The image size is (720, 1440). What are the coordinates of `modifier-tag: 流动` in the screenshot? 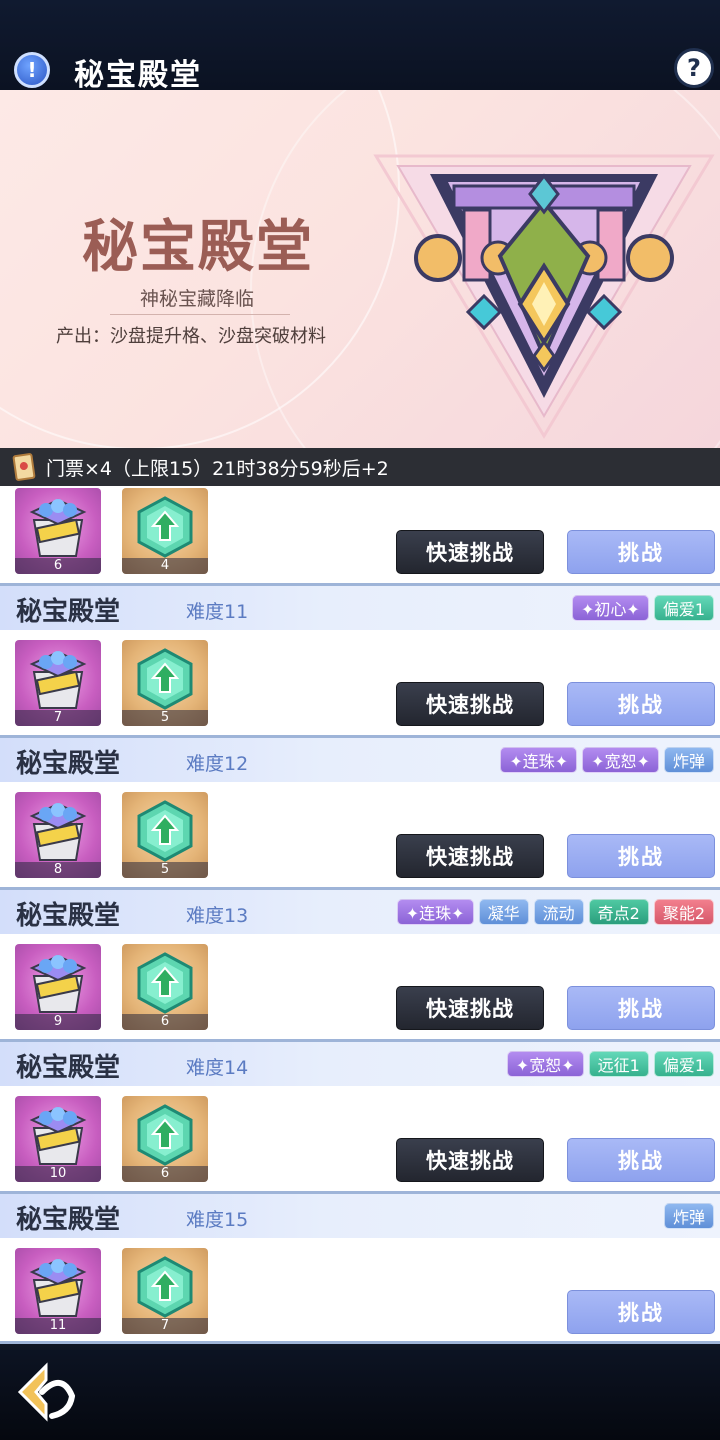 It's located at (558, 912).